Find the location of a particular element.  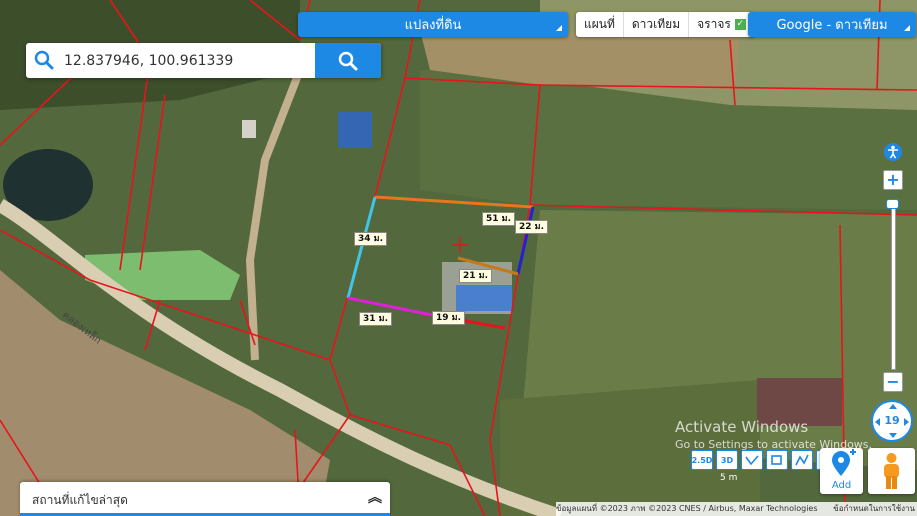

view-2-5d-button: 2.5D is located at coordinates (702, 460).